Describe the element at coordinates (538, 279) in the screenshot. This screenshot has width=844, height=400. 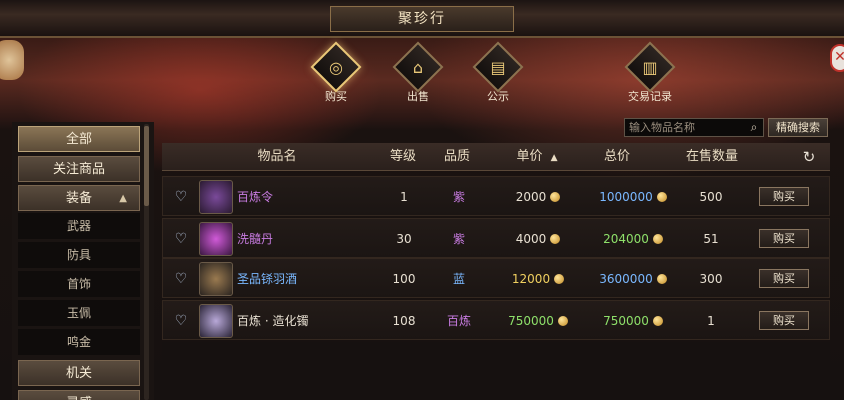
I see `unit-price: 12000` at that location.